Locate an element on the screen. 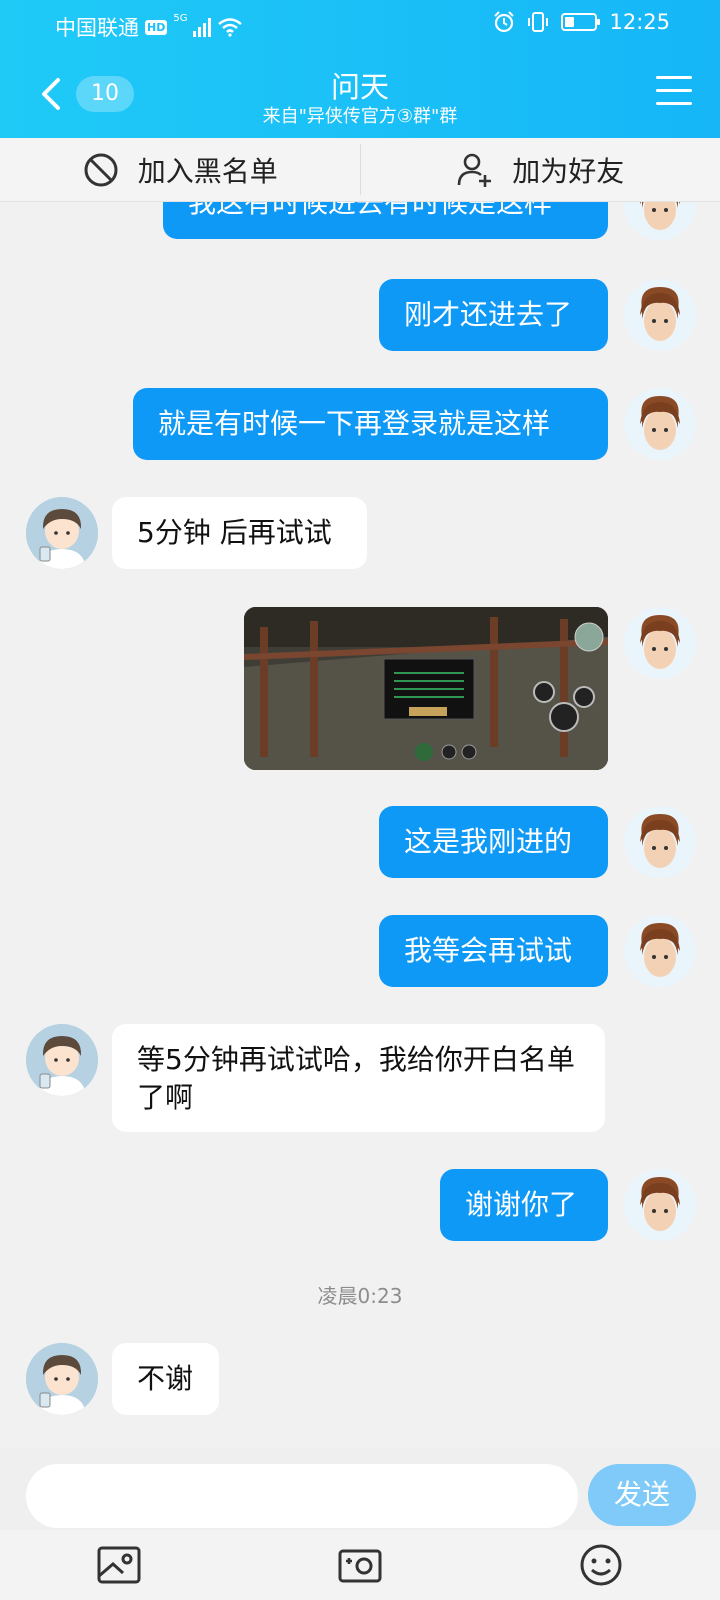  add-friend-label: 加为好友 is located at coordinates (568, 171).